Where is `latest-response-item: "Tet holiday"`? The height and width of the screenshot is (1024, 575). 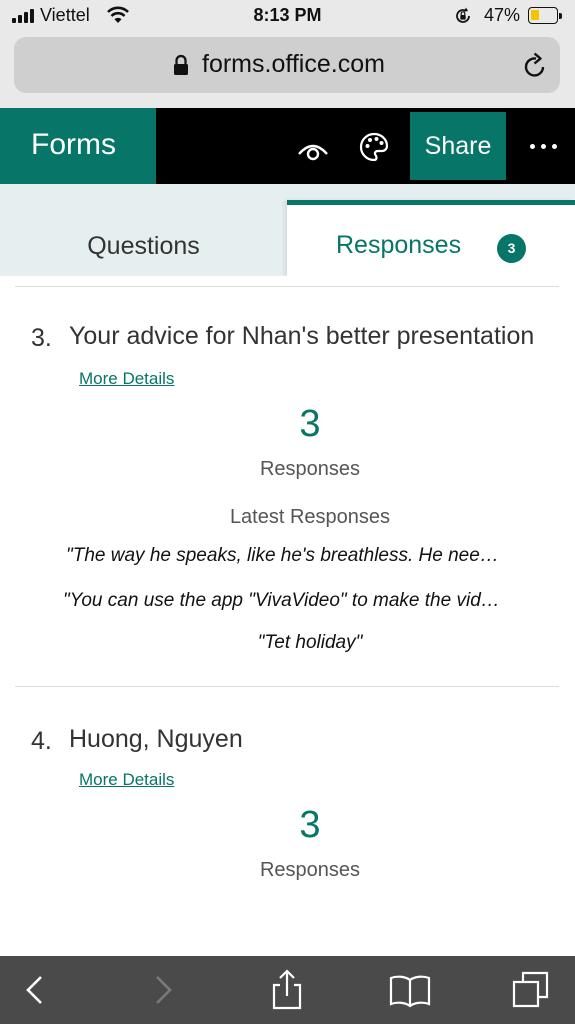
latest-response-item: "Tet holiday" is located at coordinates (310, 642).